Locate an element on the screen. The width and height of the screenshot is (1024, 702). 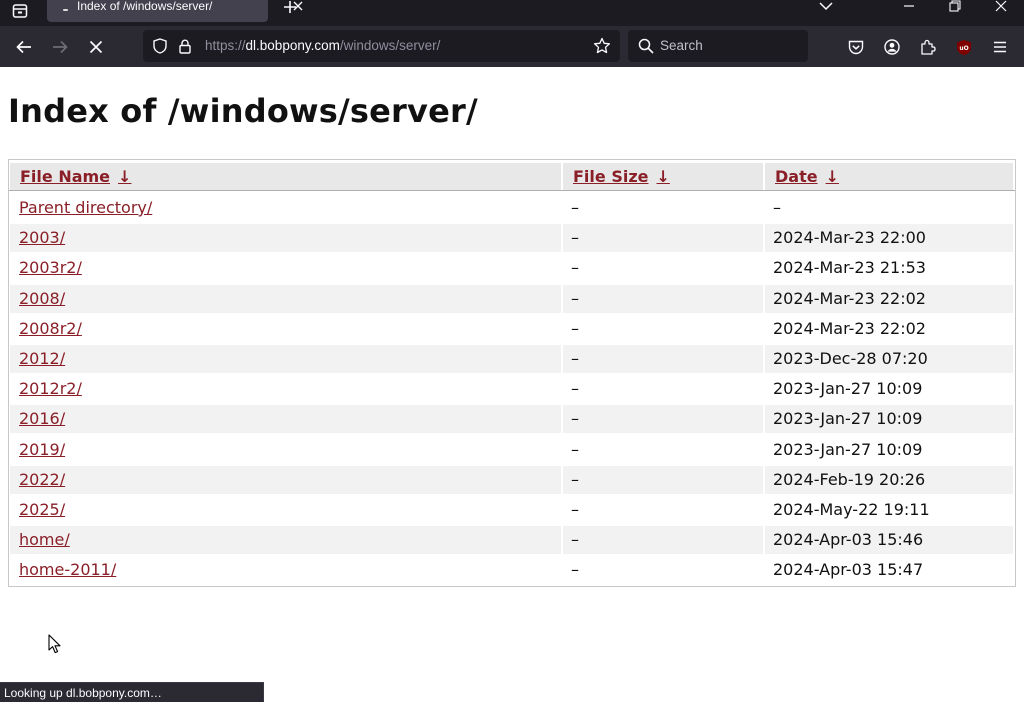
minimize-button is located at coordinates (909, 6).